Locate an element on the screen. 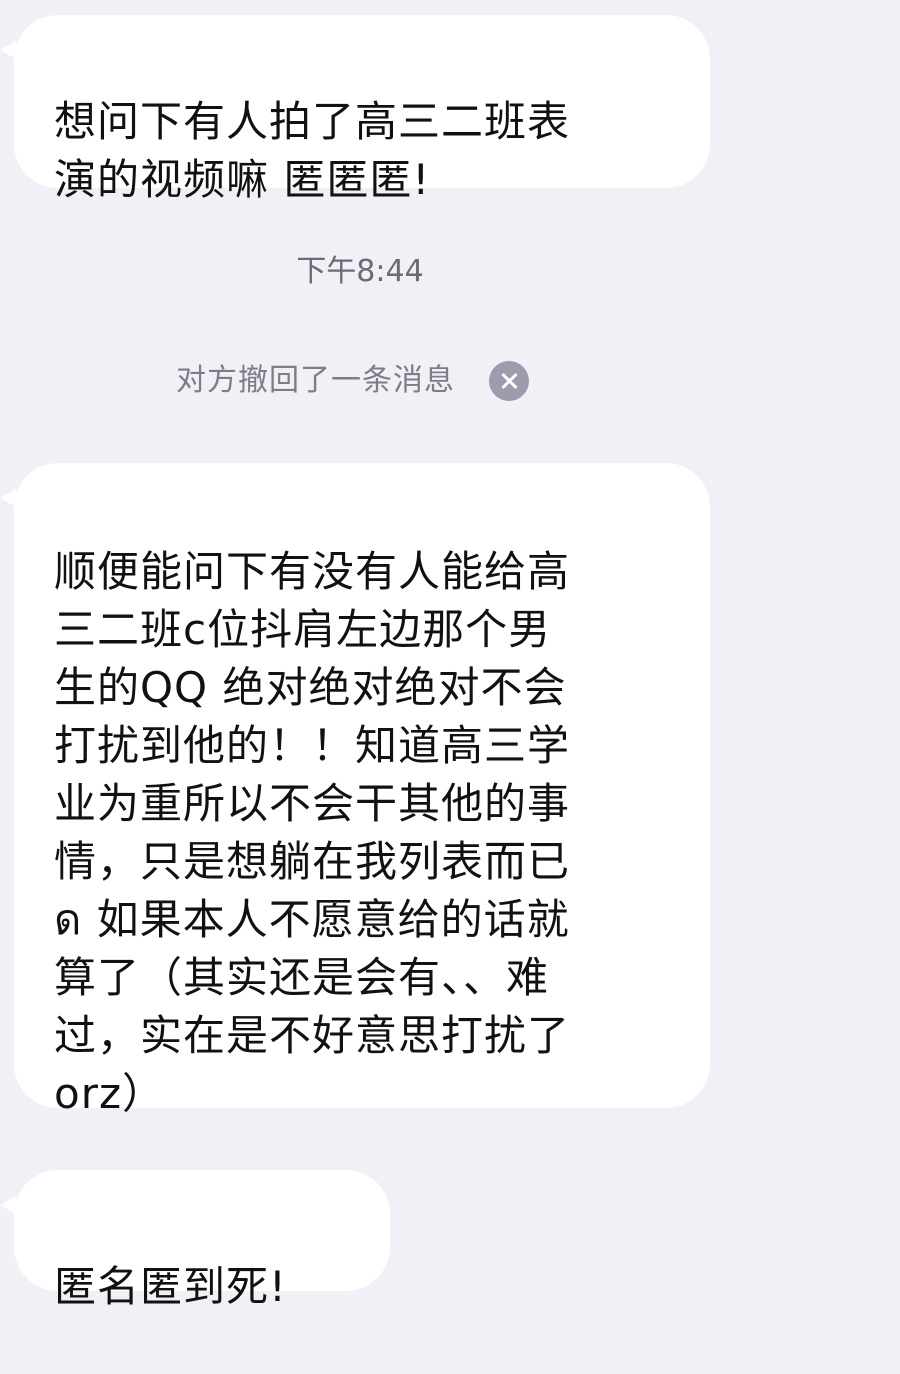 The height and width of the screenshot is (1374, 900). recall-notice: 对方撤回了一条消息 is located at coordinates (352, 381).